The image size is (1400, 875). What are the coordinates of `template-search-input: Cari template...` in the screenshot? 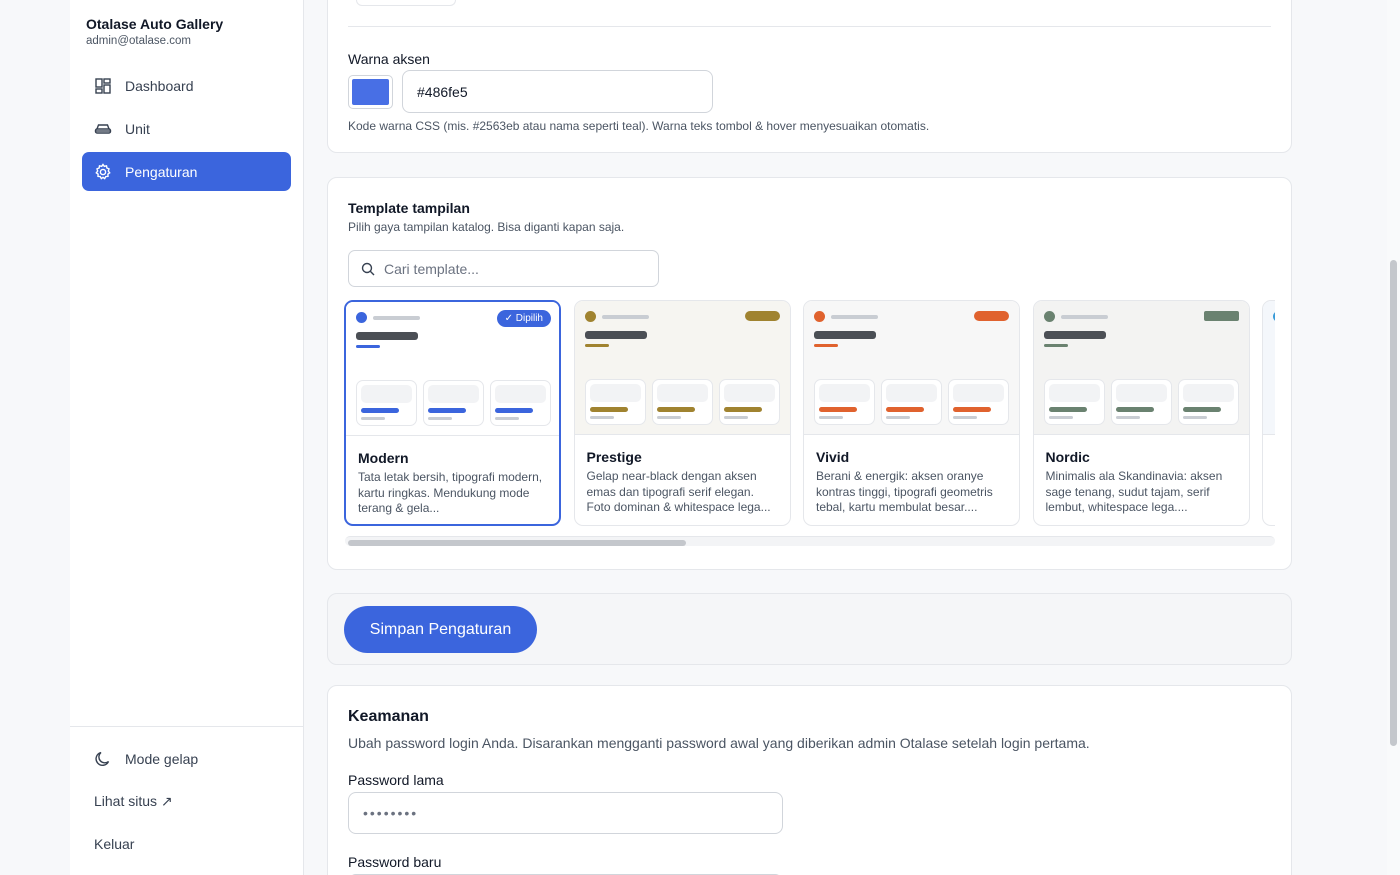 It's located at (503, 268).